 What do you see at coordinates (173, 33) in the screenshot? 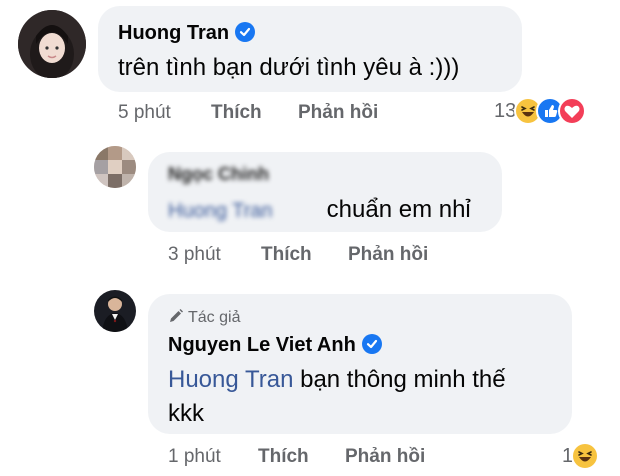
I see `author-name: Huong Tran` at bounding box center [173, 33].